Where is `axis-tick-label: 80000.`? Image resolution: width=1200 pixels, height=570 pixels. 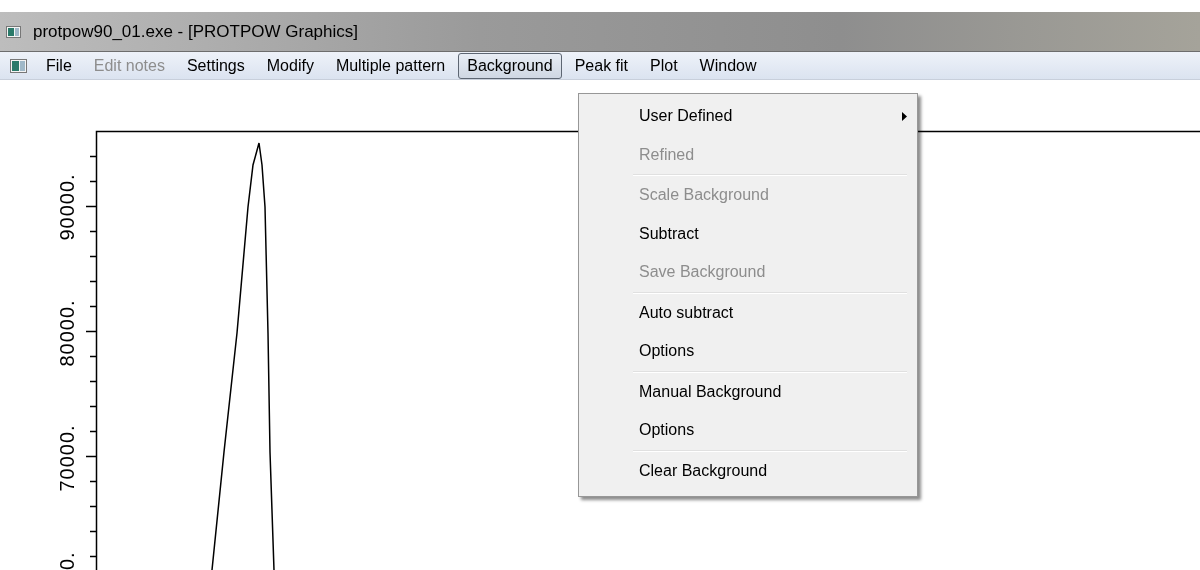 axis-tick-label: 80000. is located at coordinates (67, 333).